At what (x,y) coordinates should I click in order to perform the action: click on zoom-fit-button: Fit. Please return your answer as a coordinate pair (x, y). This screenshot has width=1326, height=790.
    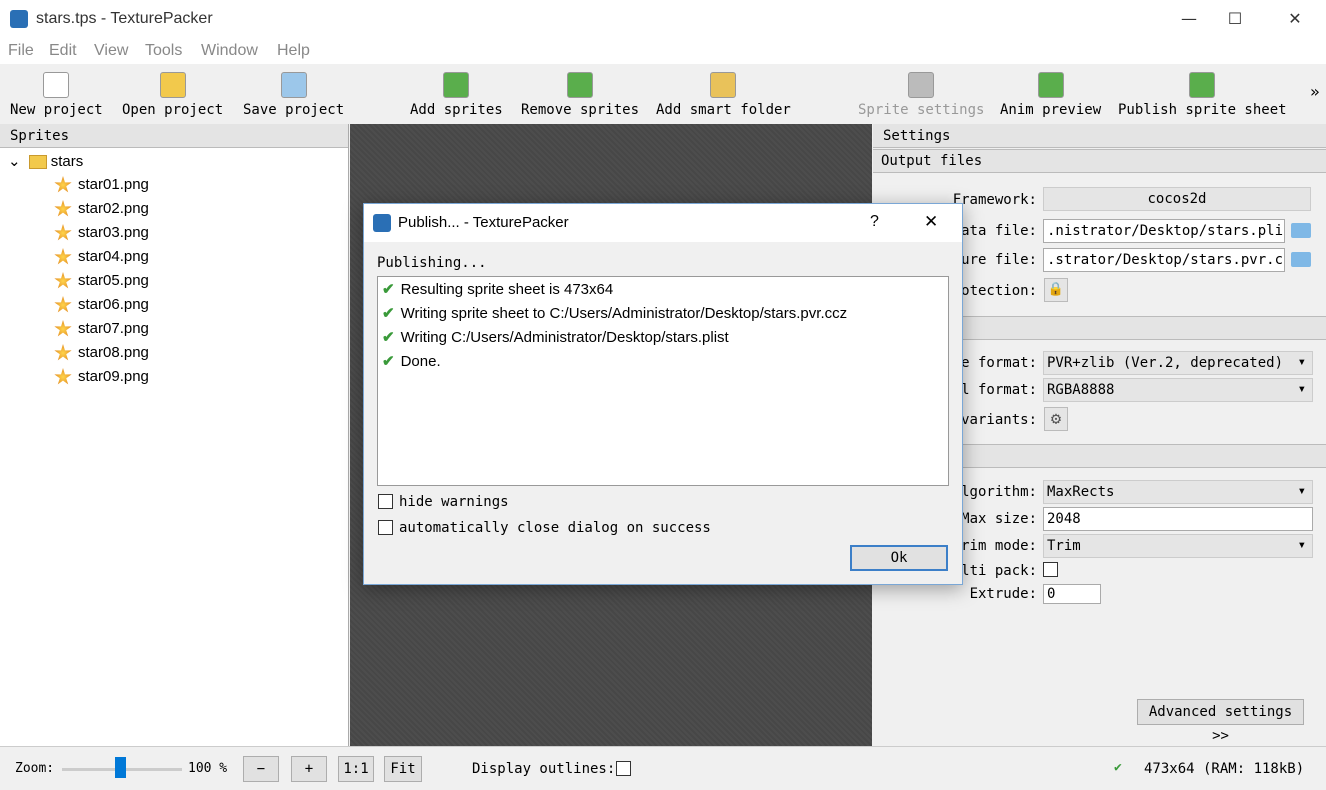
    Looking at the image, I should click on (403, 769).